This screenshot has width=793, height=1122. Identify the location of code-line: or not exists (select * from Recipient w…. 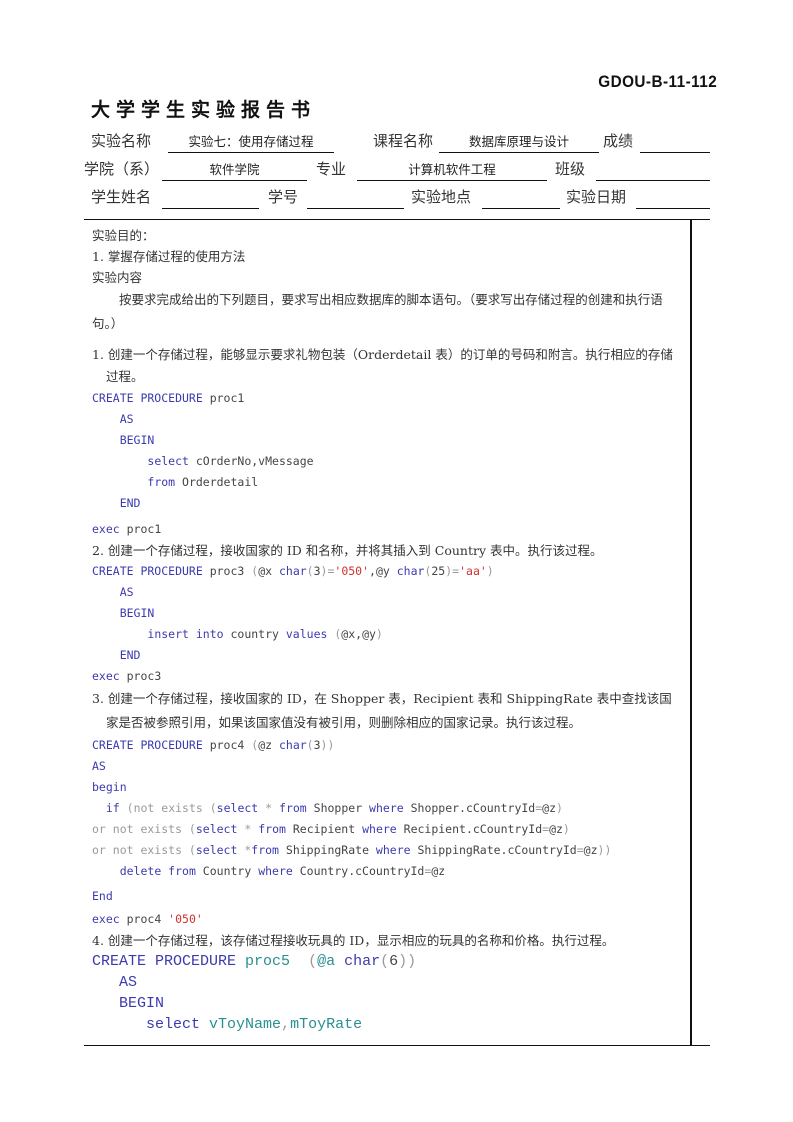
(331, 829).